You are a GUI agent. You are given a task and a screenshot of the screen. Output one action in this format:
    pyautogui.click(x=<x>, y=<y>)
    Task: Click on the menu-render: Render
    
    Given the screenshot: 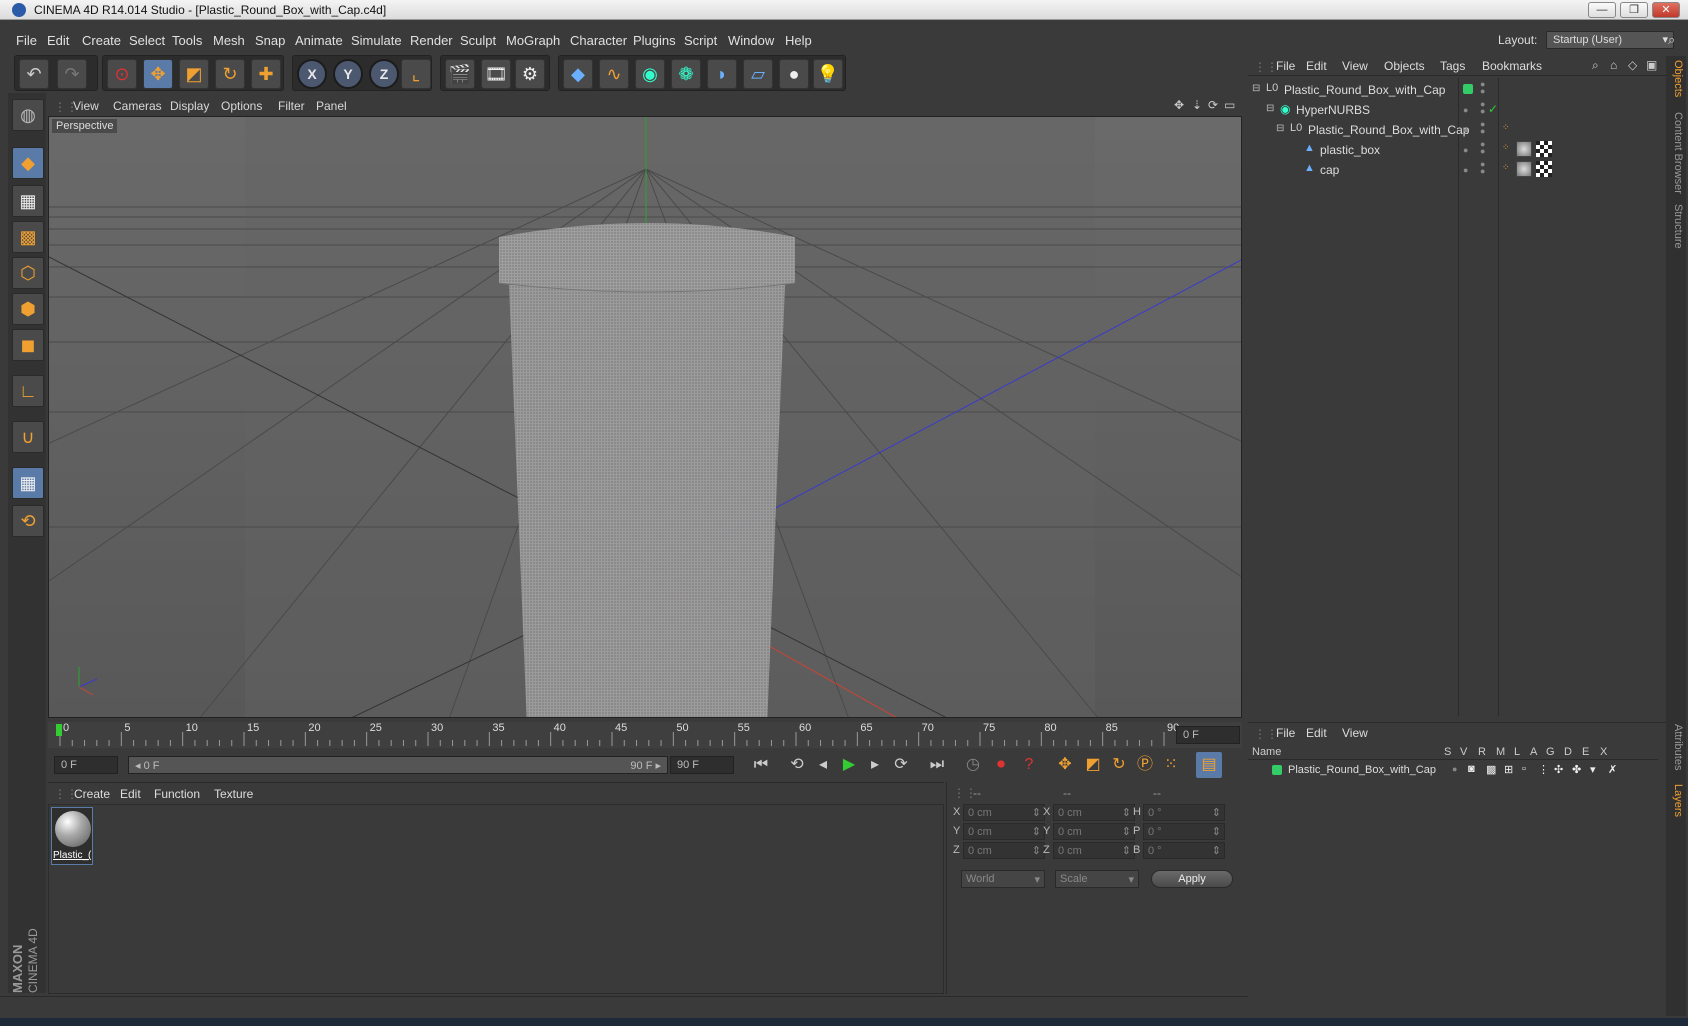 What is the action you would take?
    pyautogui.click(x=431, y=40)
    